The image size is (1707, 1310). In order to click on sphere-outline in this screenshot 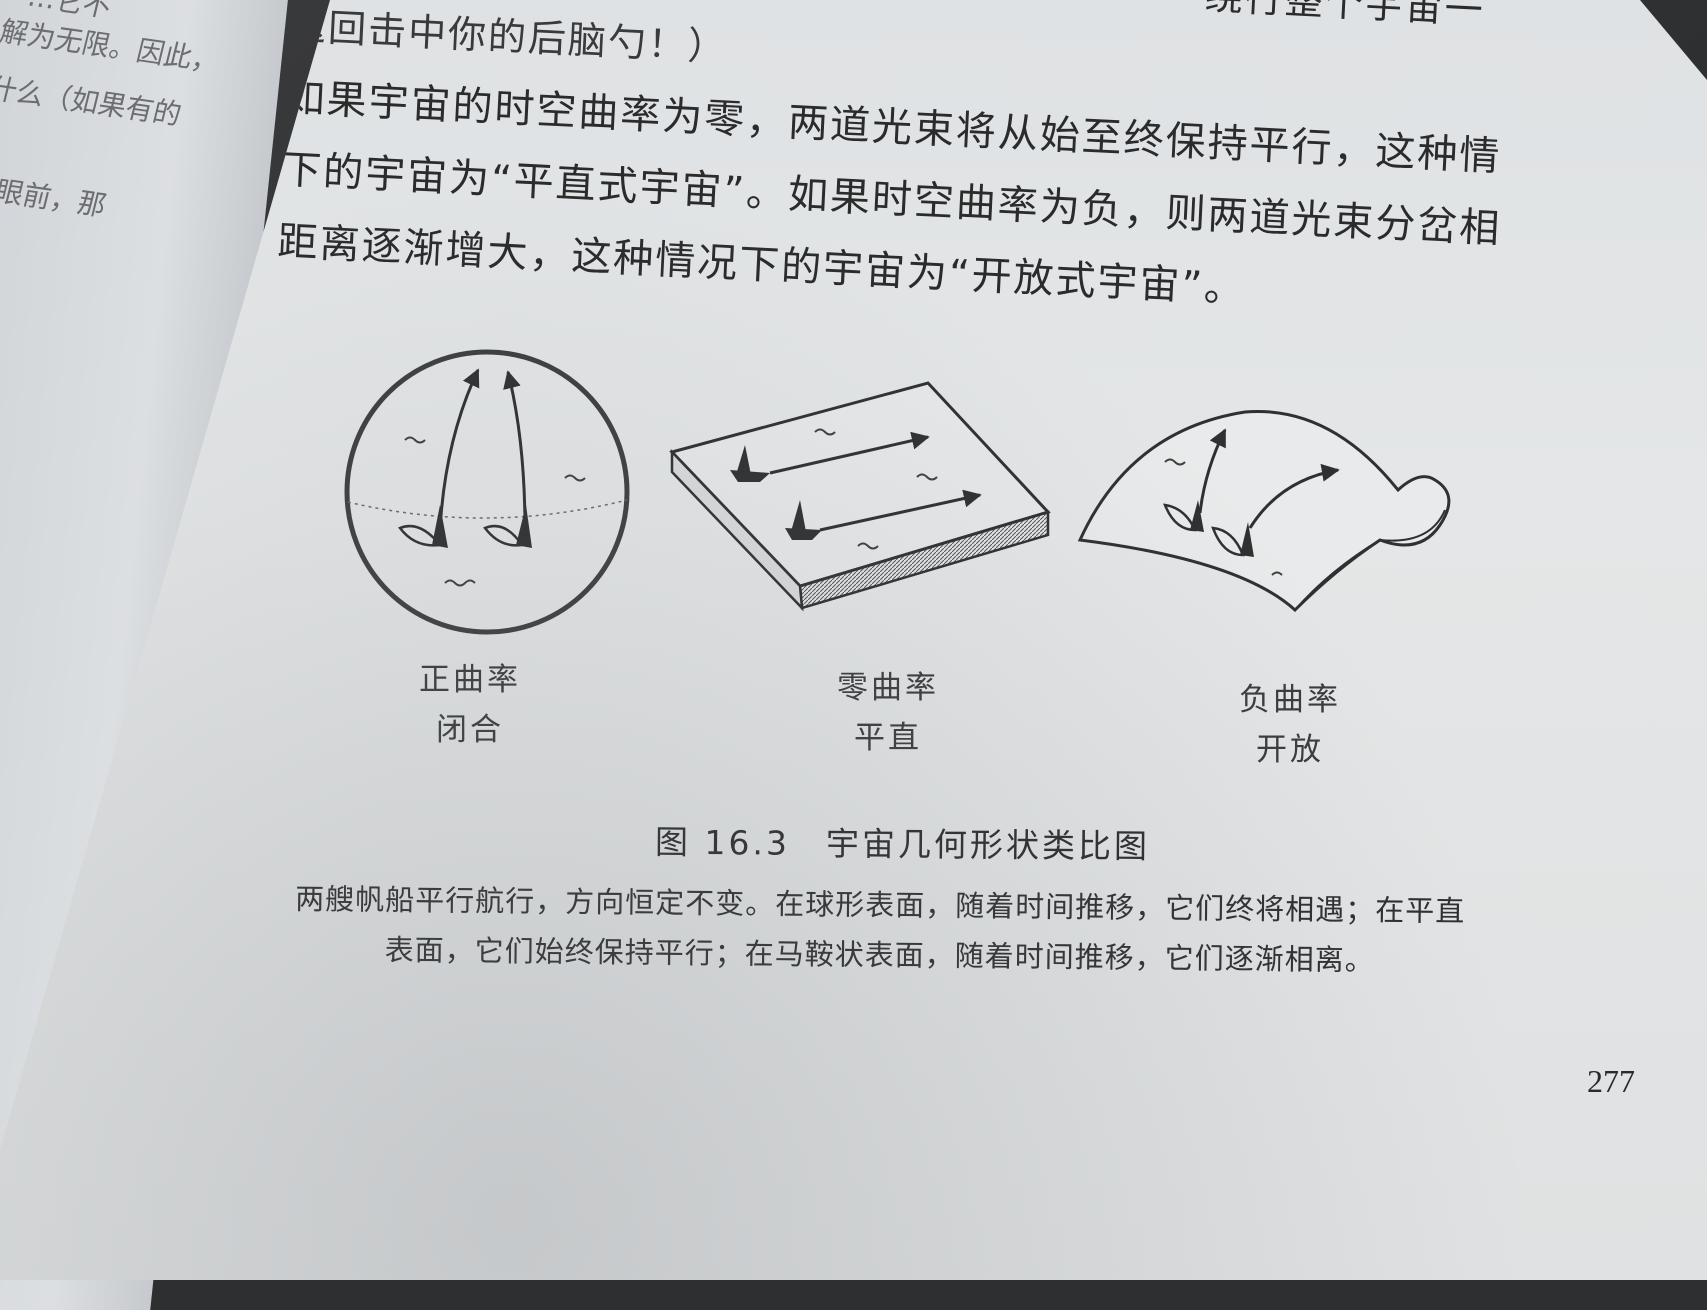, I will do `click(487, 492)`.